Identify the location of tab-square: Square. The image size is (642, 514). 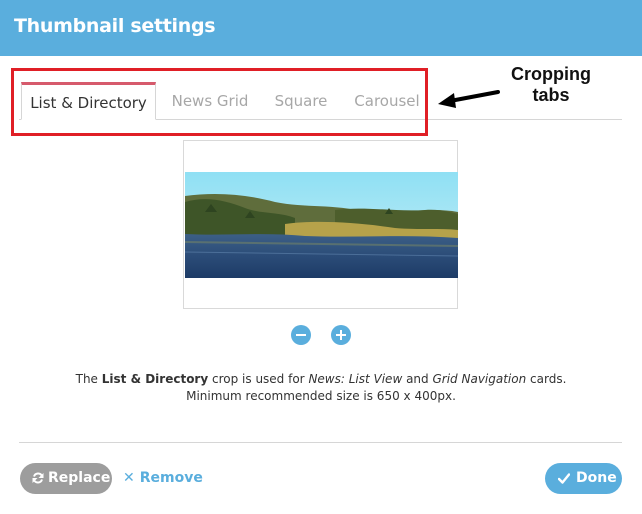
(301, 101).